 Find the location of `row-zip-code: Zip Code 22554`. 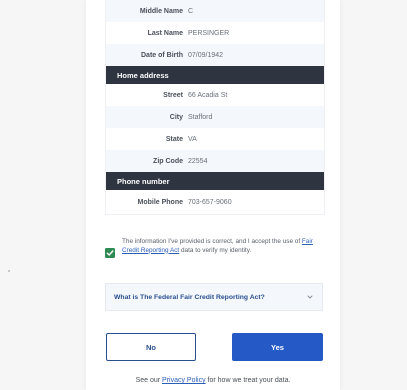

row-zip-code: Zip Code 22554 is located at coordinates (215, 161).